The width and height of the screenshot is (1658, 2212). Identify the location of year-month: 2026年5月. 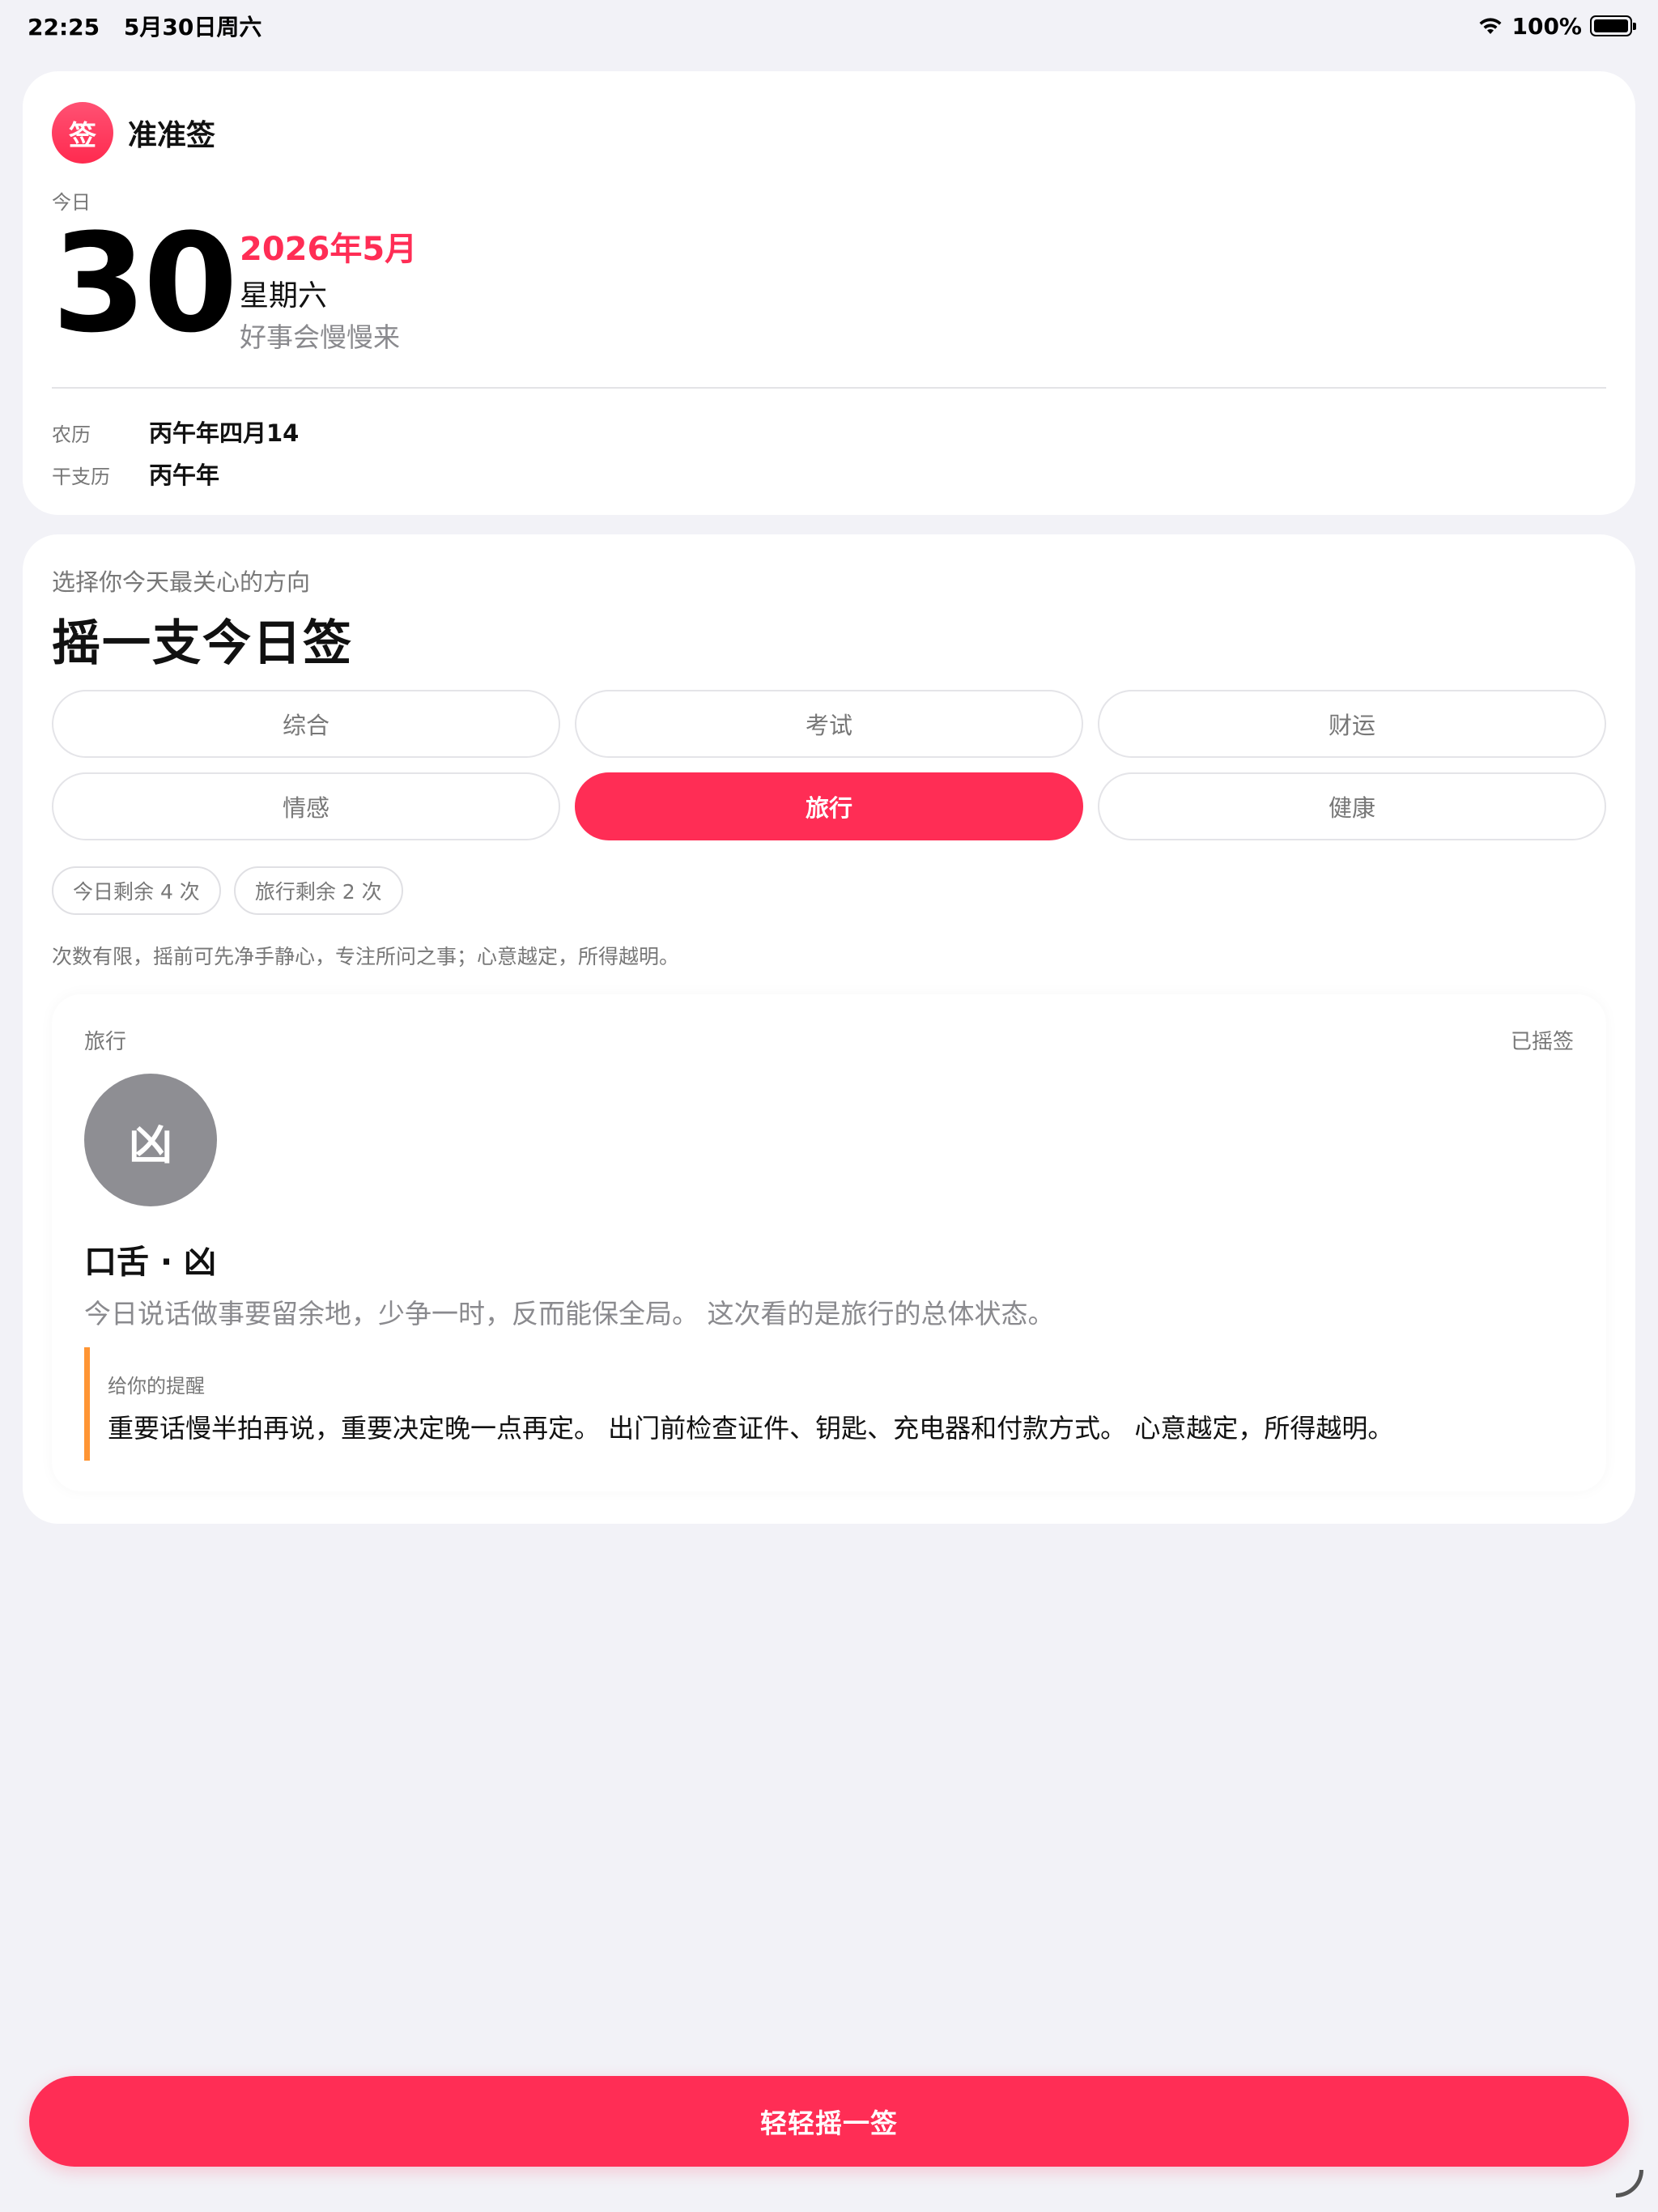
(329, 250).